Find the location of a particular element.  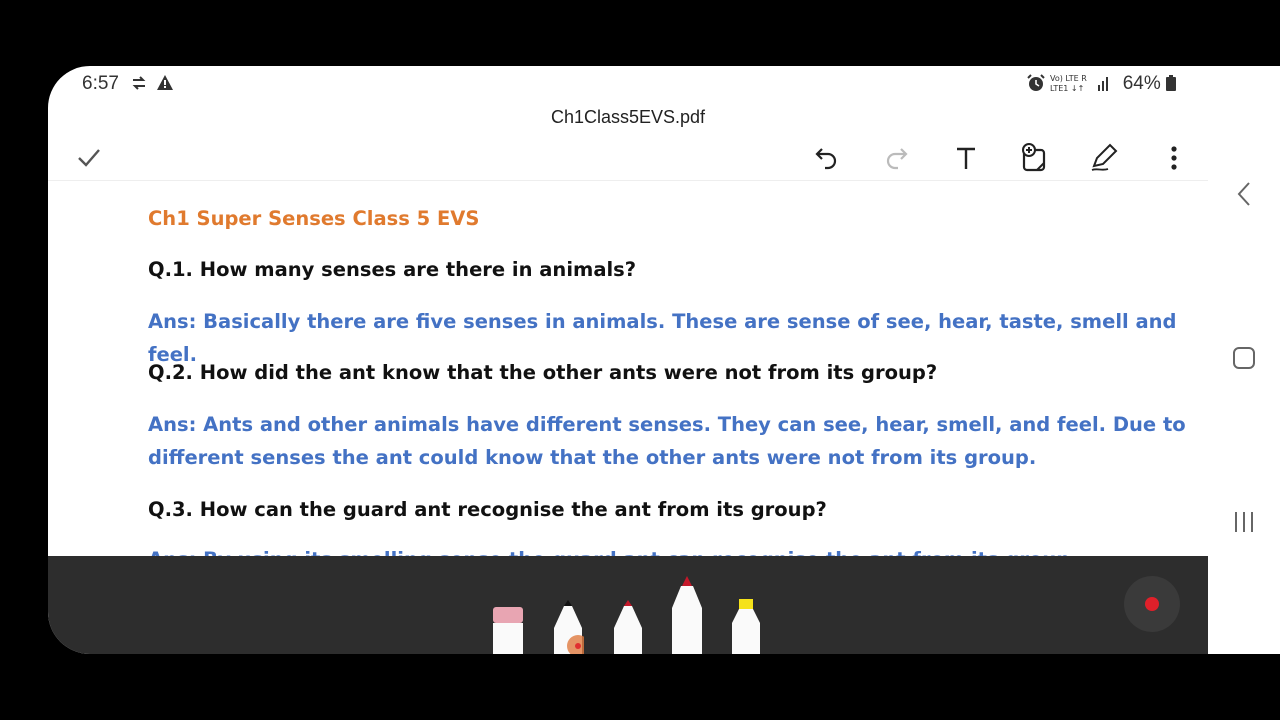

redo-icon is located at coordinates (896, 158).